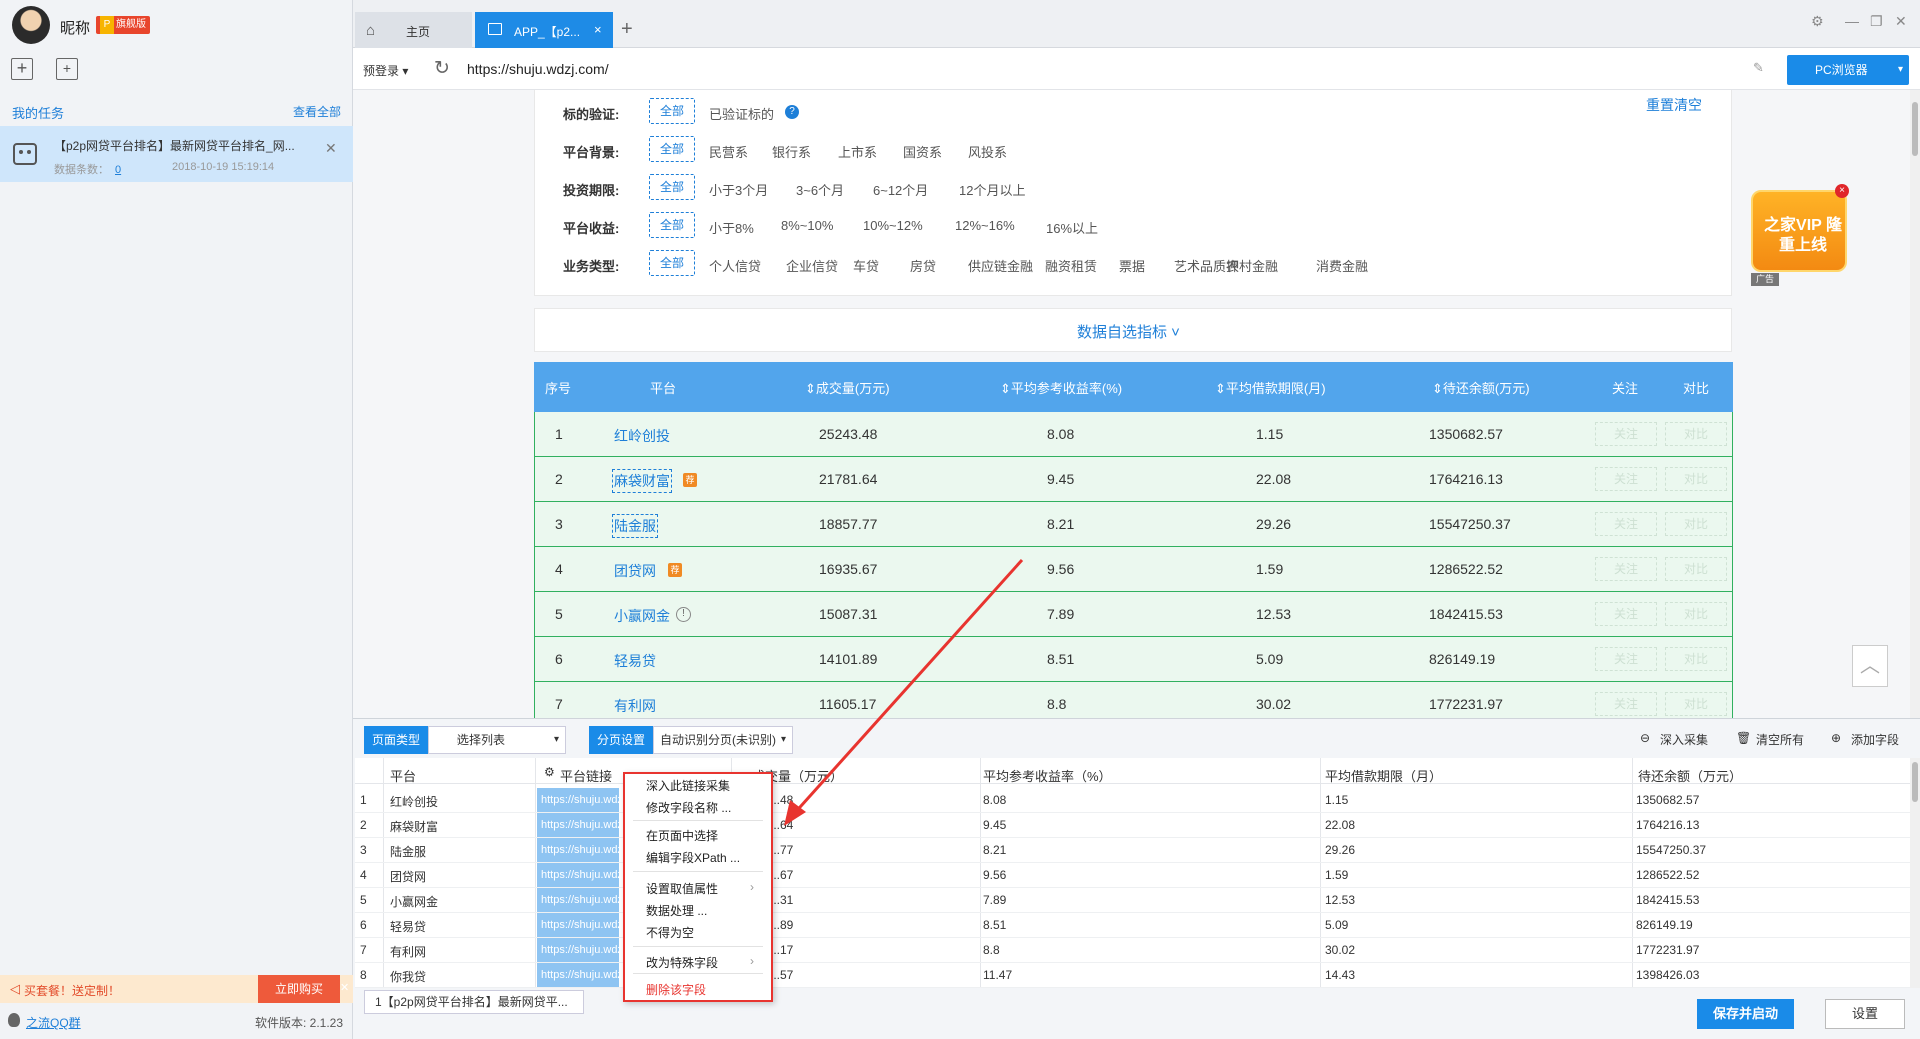 Image resolution: width=1920 pixels, height=1039 pixels. I want to click on platform-name-link: 轻易贷, so click(635, 661).